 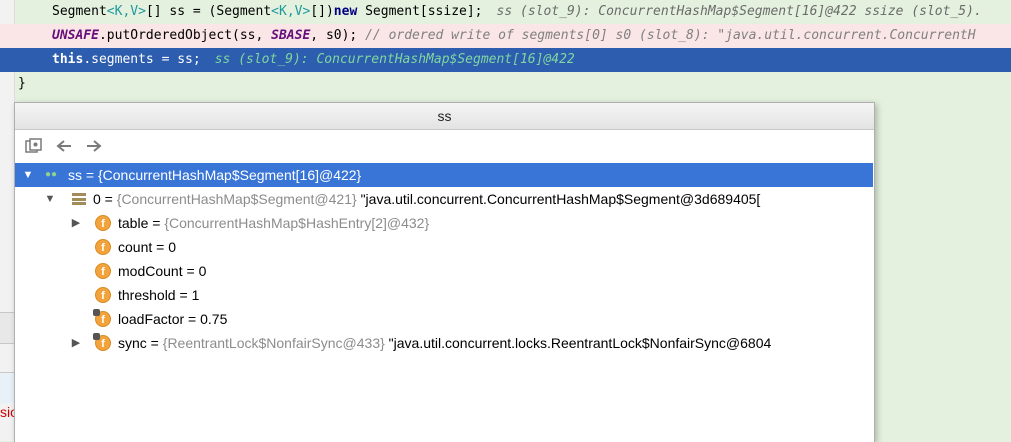 What do you see at coordinates (215, 175) in the screenshot?
I see `tree-row-label: ss = {ConcurrentHashMap$Segment[16]@422}` at bounding box center [215, 175].